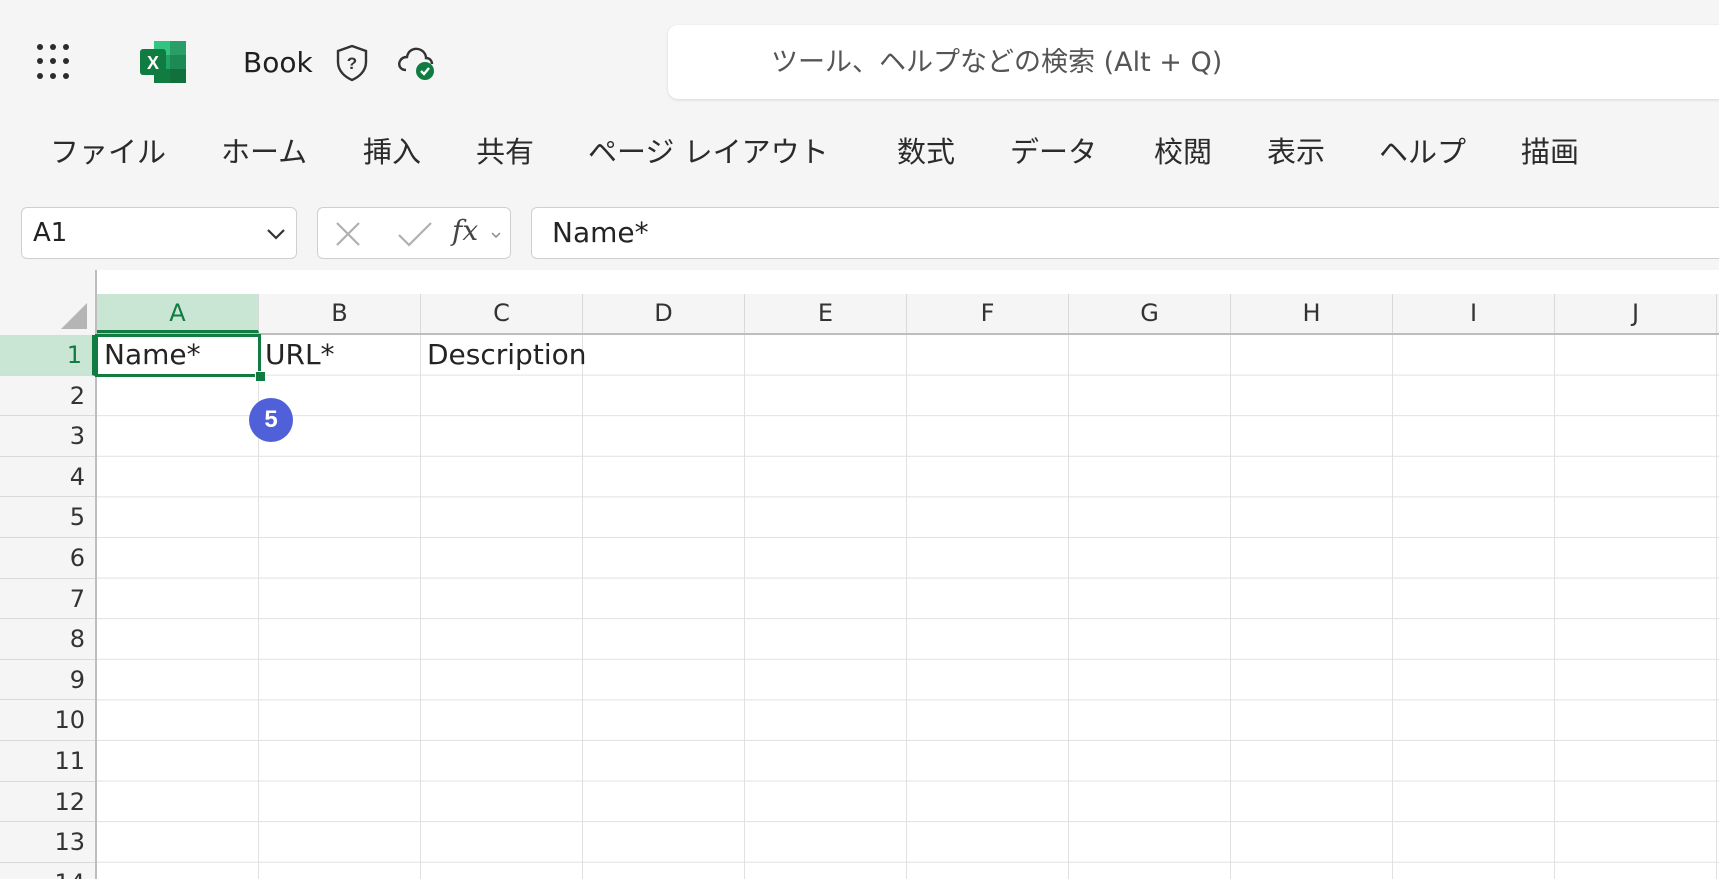  I want to click on shield-question-icon: ?, so click(352, 63).